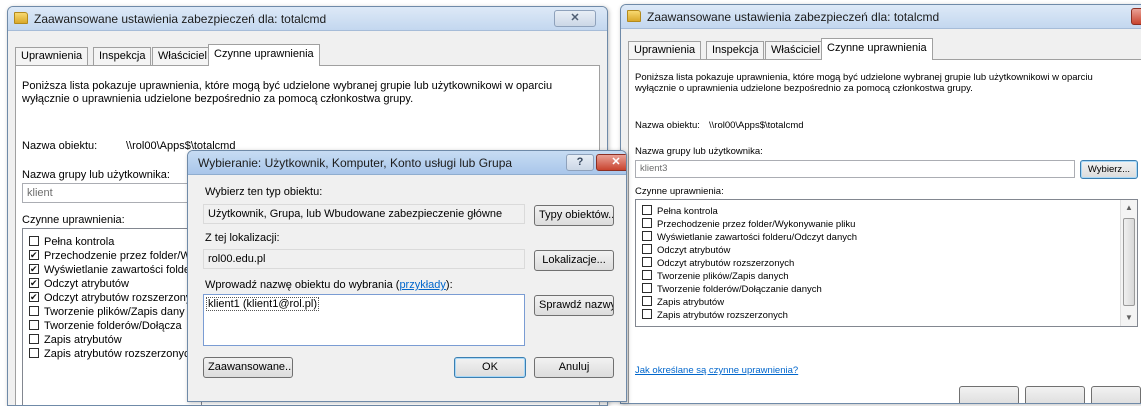  What do you see at coordinates (716, 370) in the screenshot?
I see `effective-permissions-help-link: Jak określane są czynne uprawnienia?` at bounding box center [716, 370].